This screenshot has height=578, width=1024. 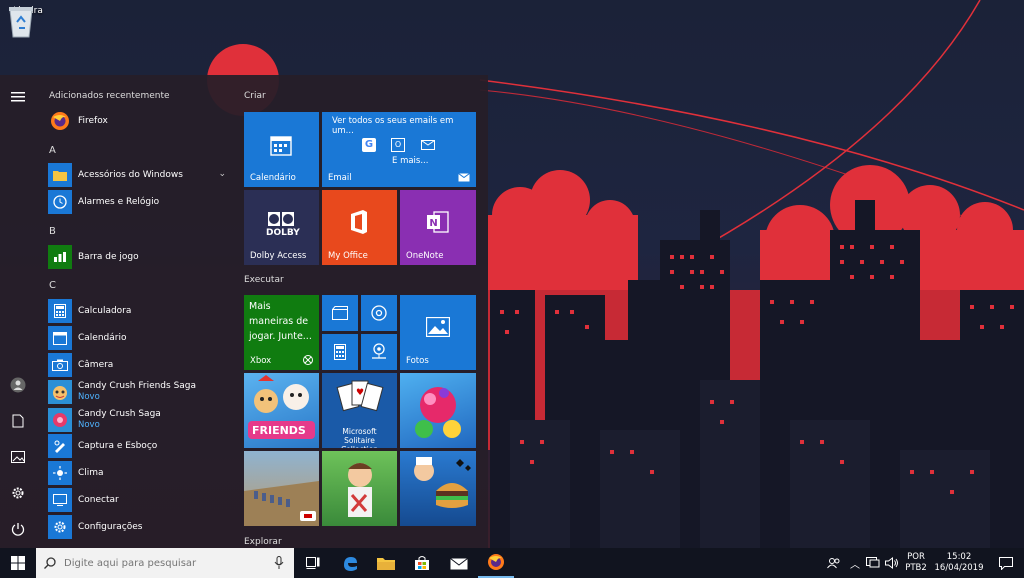 I want to click on tile-movies-tv, so click(x=340, y=313).